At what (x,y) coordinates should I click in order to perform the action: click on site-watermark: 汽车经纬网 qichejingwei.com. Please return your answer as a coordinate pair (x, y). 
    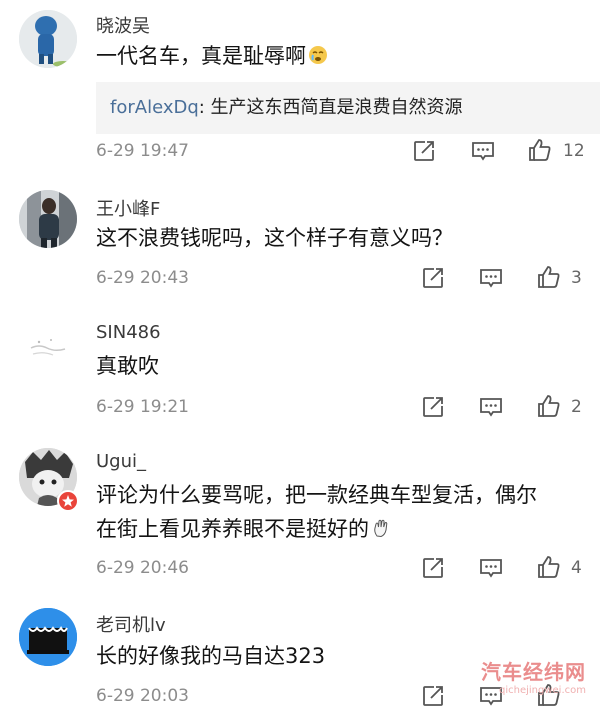
    Looking at the image, I should click on (533, 676).